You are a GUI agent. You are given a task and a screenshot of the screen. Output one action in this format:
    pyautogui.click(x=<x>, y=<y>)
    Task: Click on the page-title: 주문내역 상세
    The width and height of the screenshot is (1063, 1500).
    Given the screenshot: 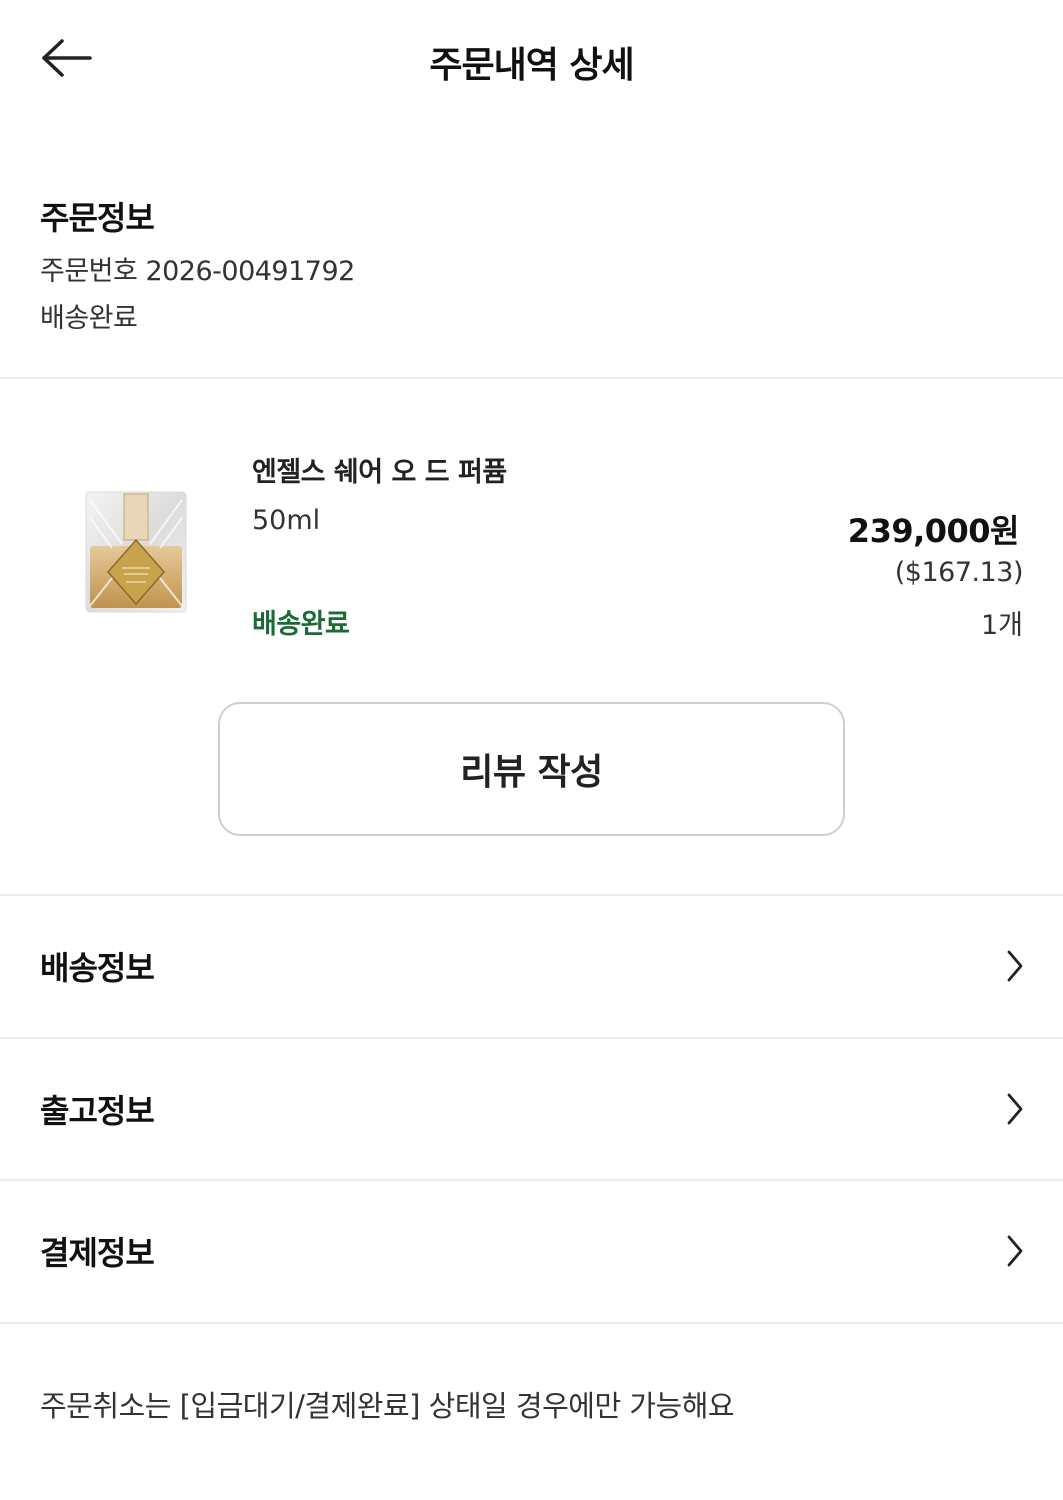 What is the action you would take?
    pyautogui.click(x=531, y=65)
    